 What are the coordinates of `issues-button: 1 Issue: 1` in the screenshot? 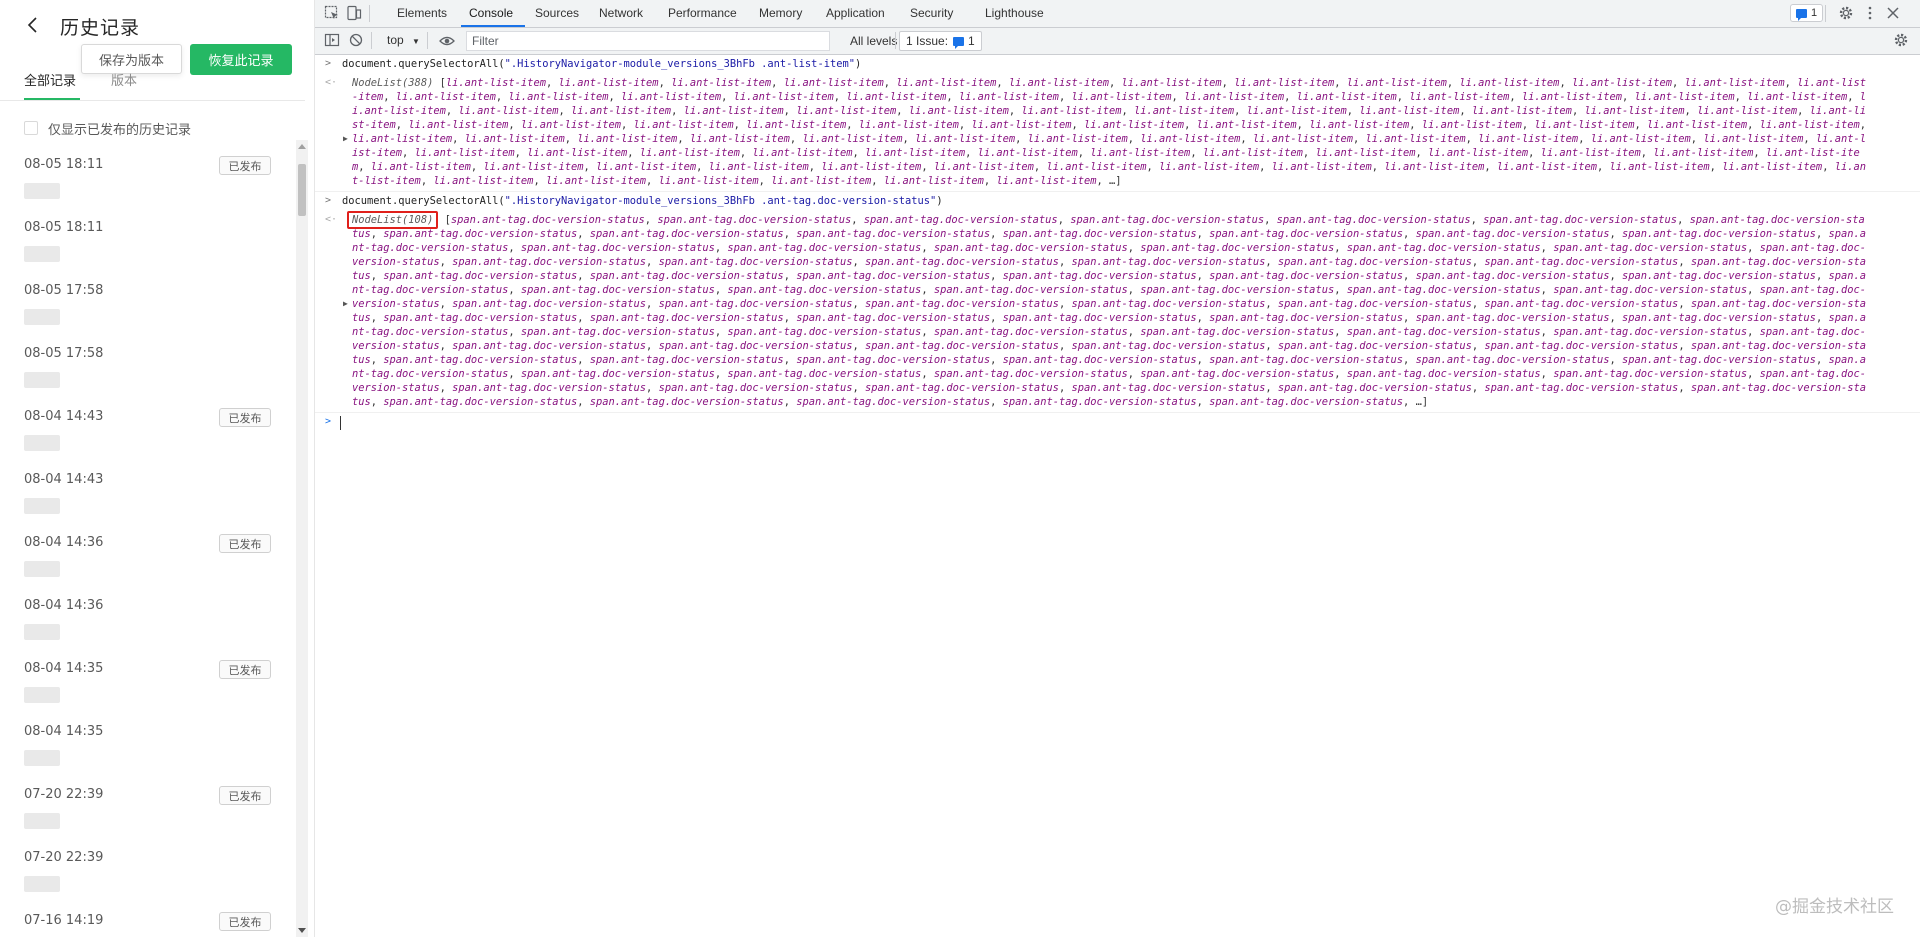 It's located at (940, 41).